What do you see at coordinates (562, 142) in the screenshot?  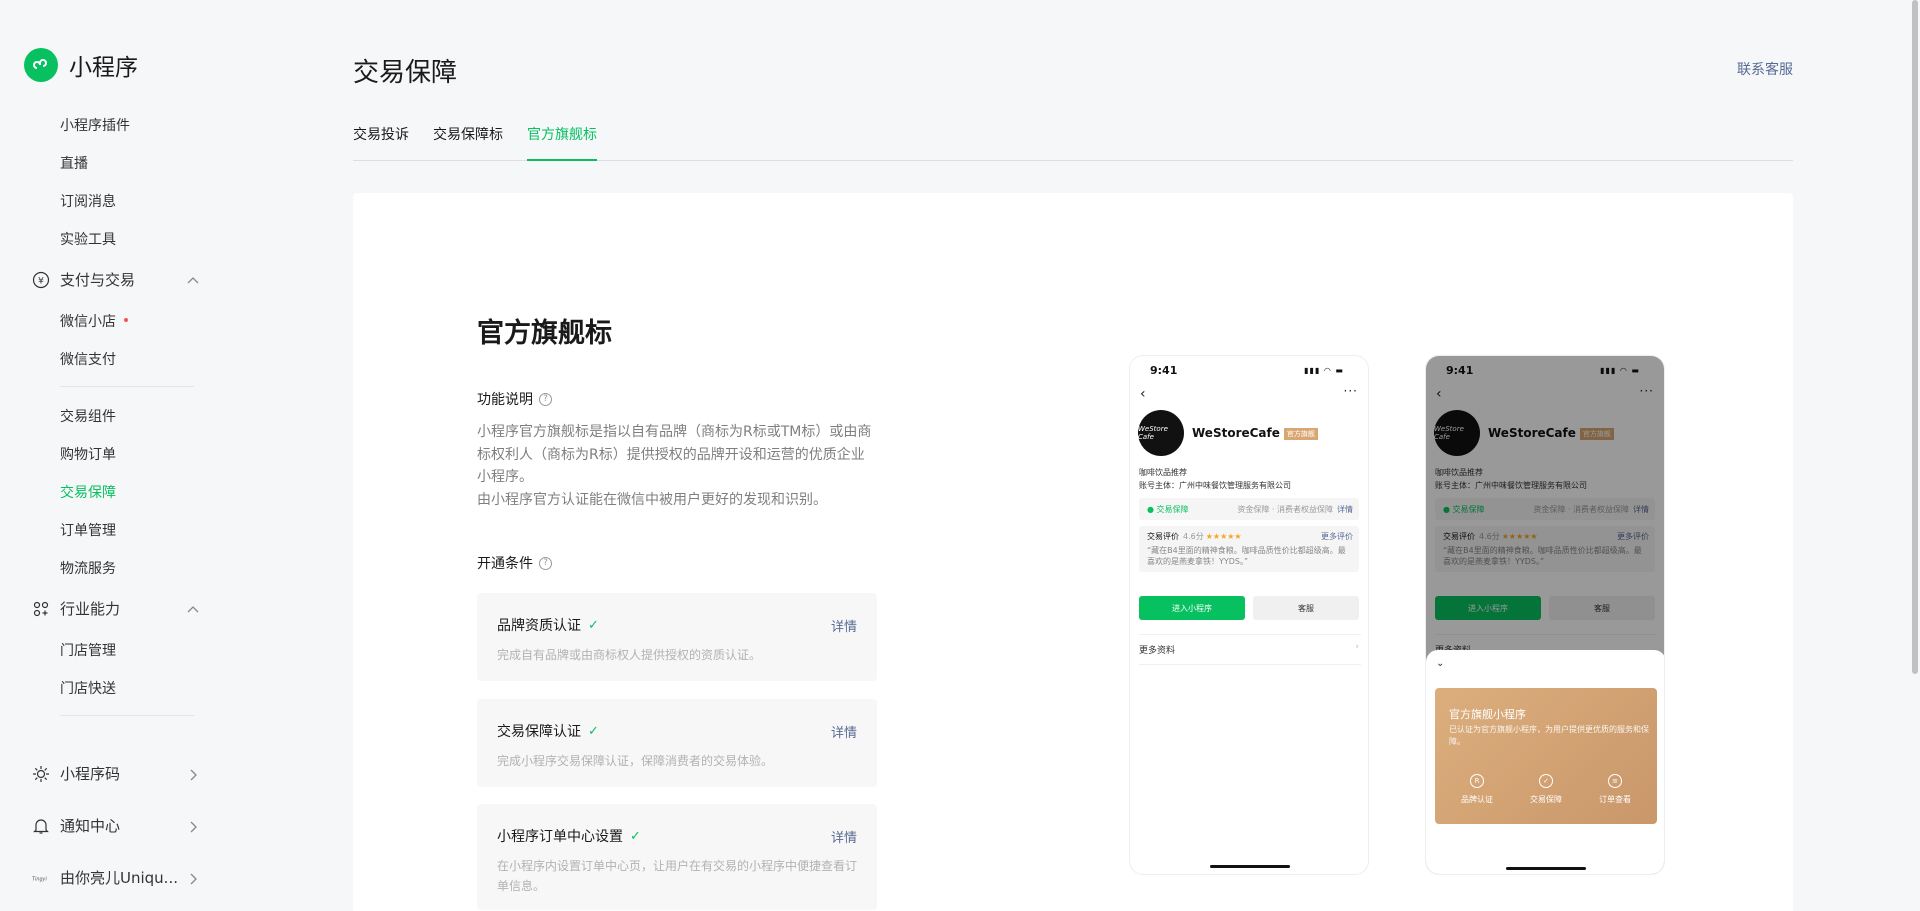 I see `tab-official-flagship: 官方旗舰标` at bounding box center [562, 142].